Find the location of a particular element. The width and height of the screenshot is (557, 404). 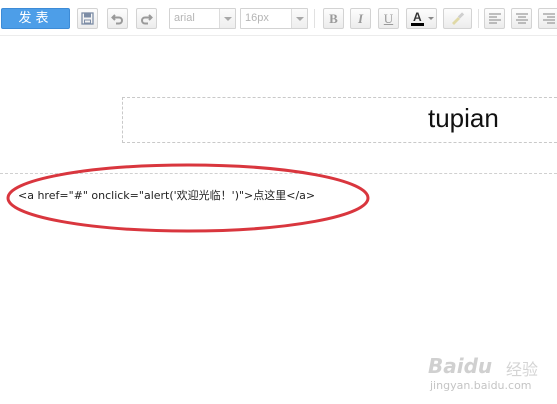

image-placeholder-text: tupian is located at coordinates (463, 118).